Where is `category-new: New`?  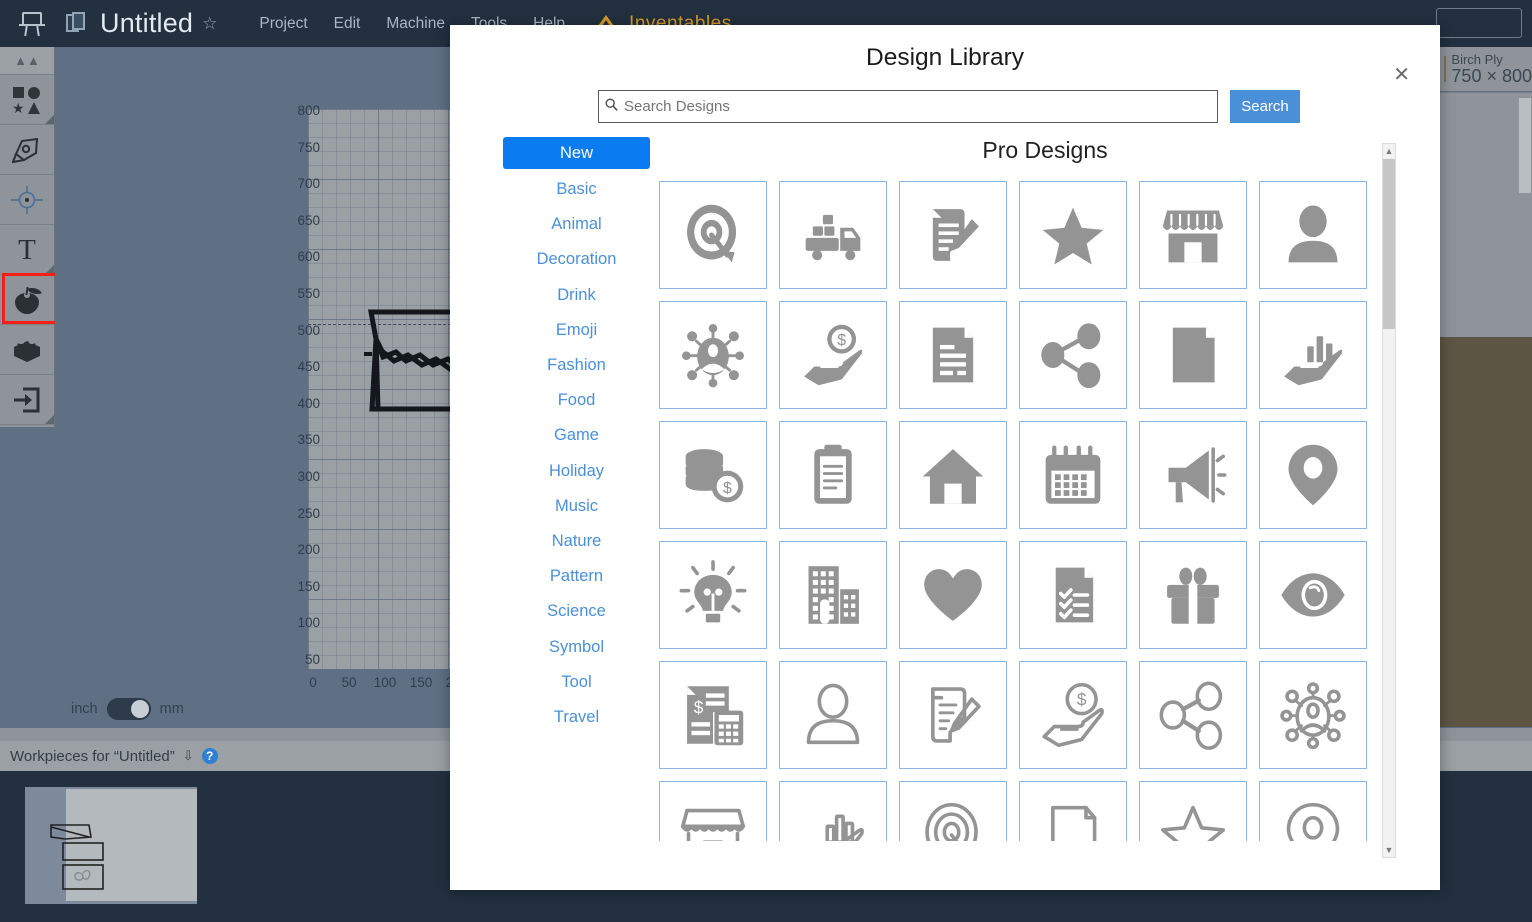
category-new: New is located at coordinates (576, 153).